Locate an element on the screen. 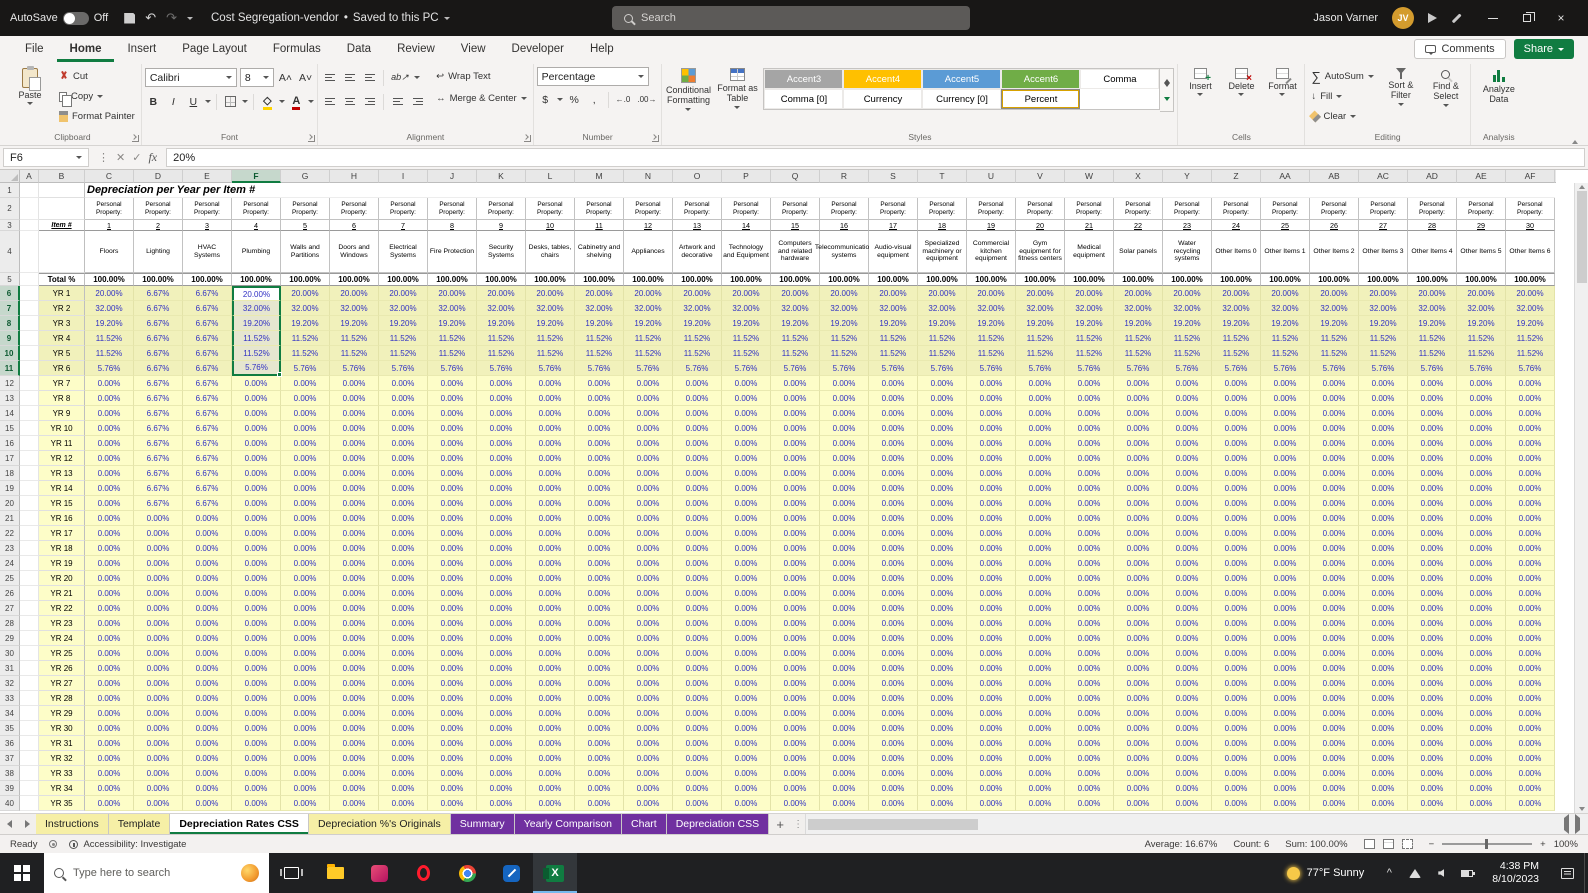 The image size is (1588, 893). cell-P28: 0.00% is located at coordinates (746, 623).